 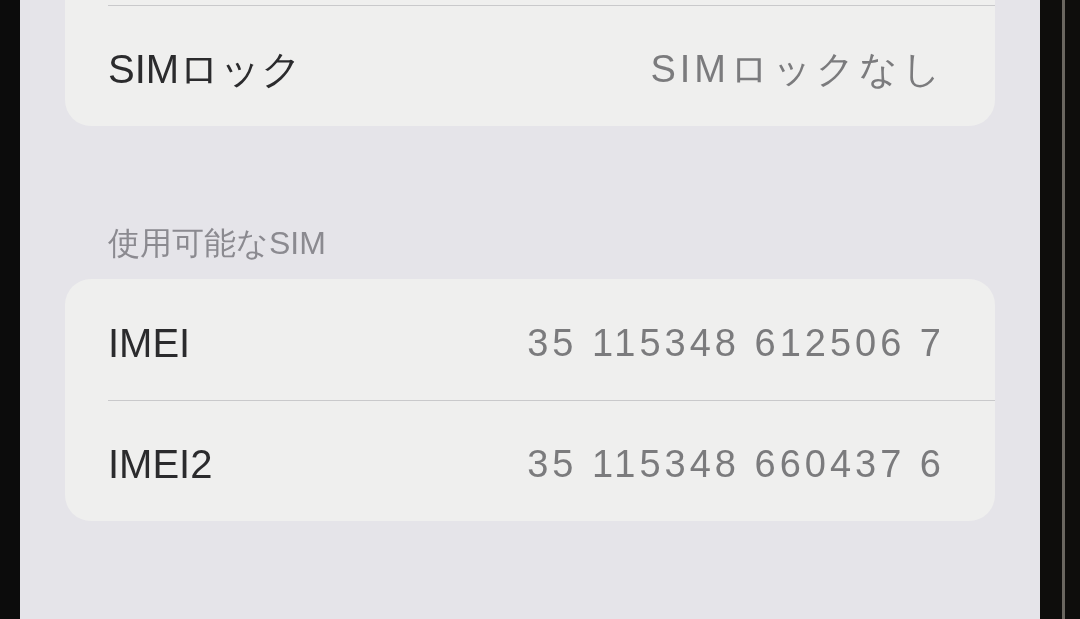 I want to click on row-value: 35 115348 612506 7, so click(x=736, y=343).